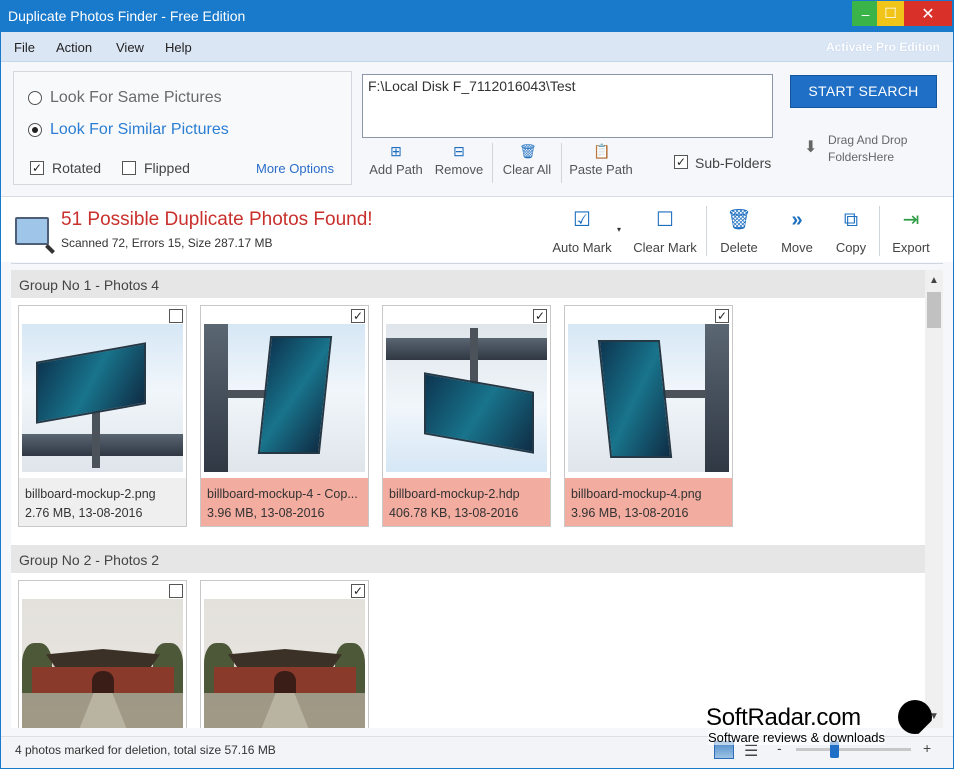  I want to click on results-title: 51 Possible Duplicate Photos Found!, so click(217, 219).